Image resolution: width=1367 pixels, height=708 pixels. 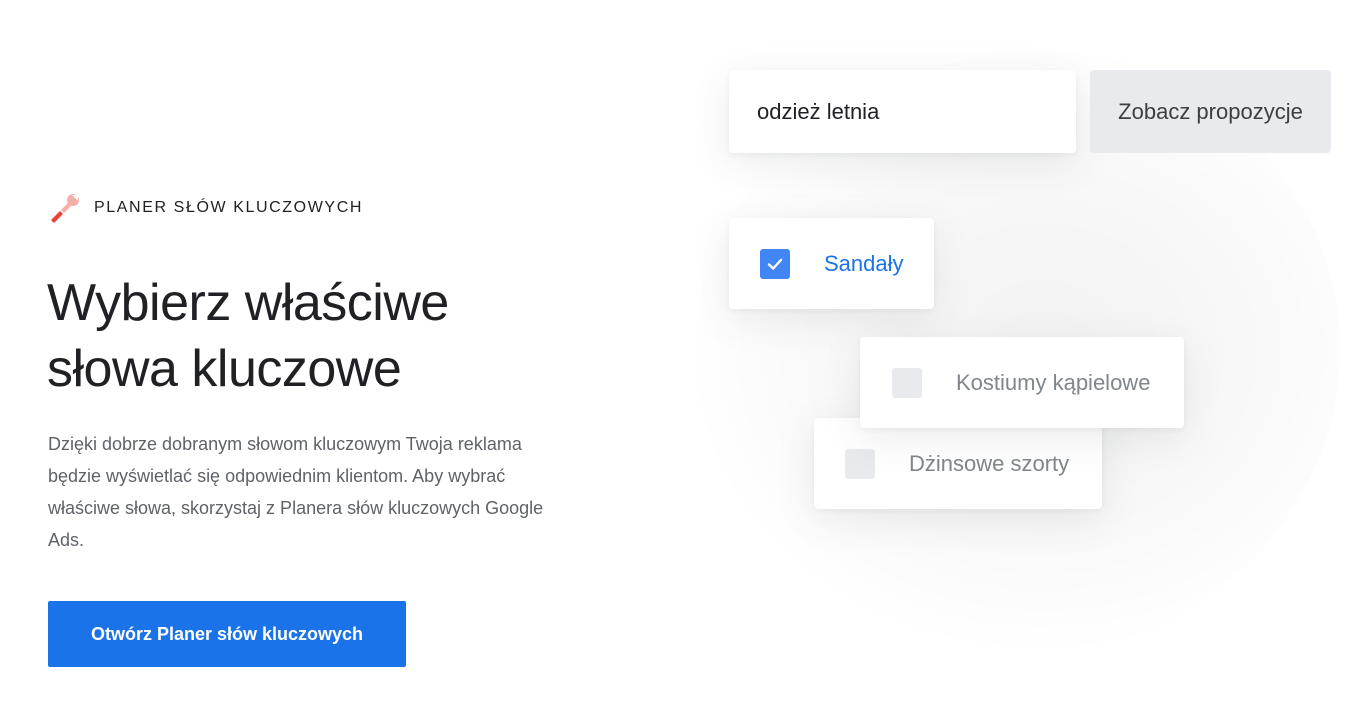 What do you see at coordinates (229, 207) in the screenshot?
I see `product-name: PLANER SŁÓW KLUCZOWYCH` at bounding box center [229, 207].